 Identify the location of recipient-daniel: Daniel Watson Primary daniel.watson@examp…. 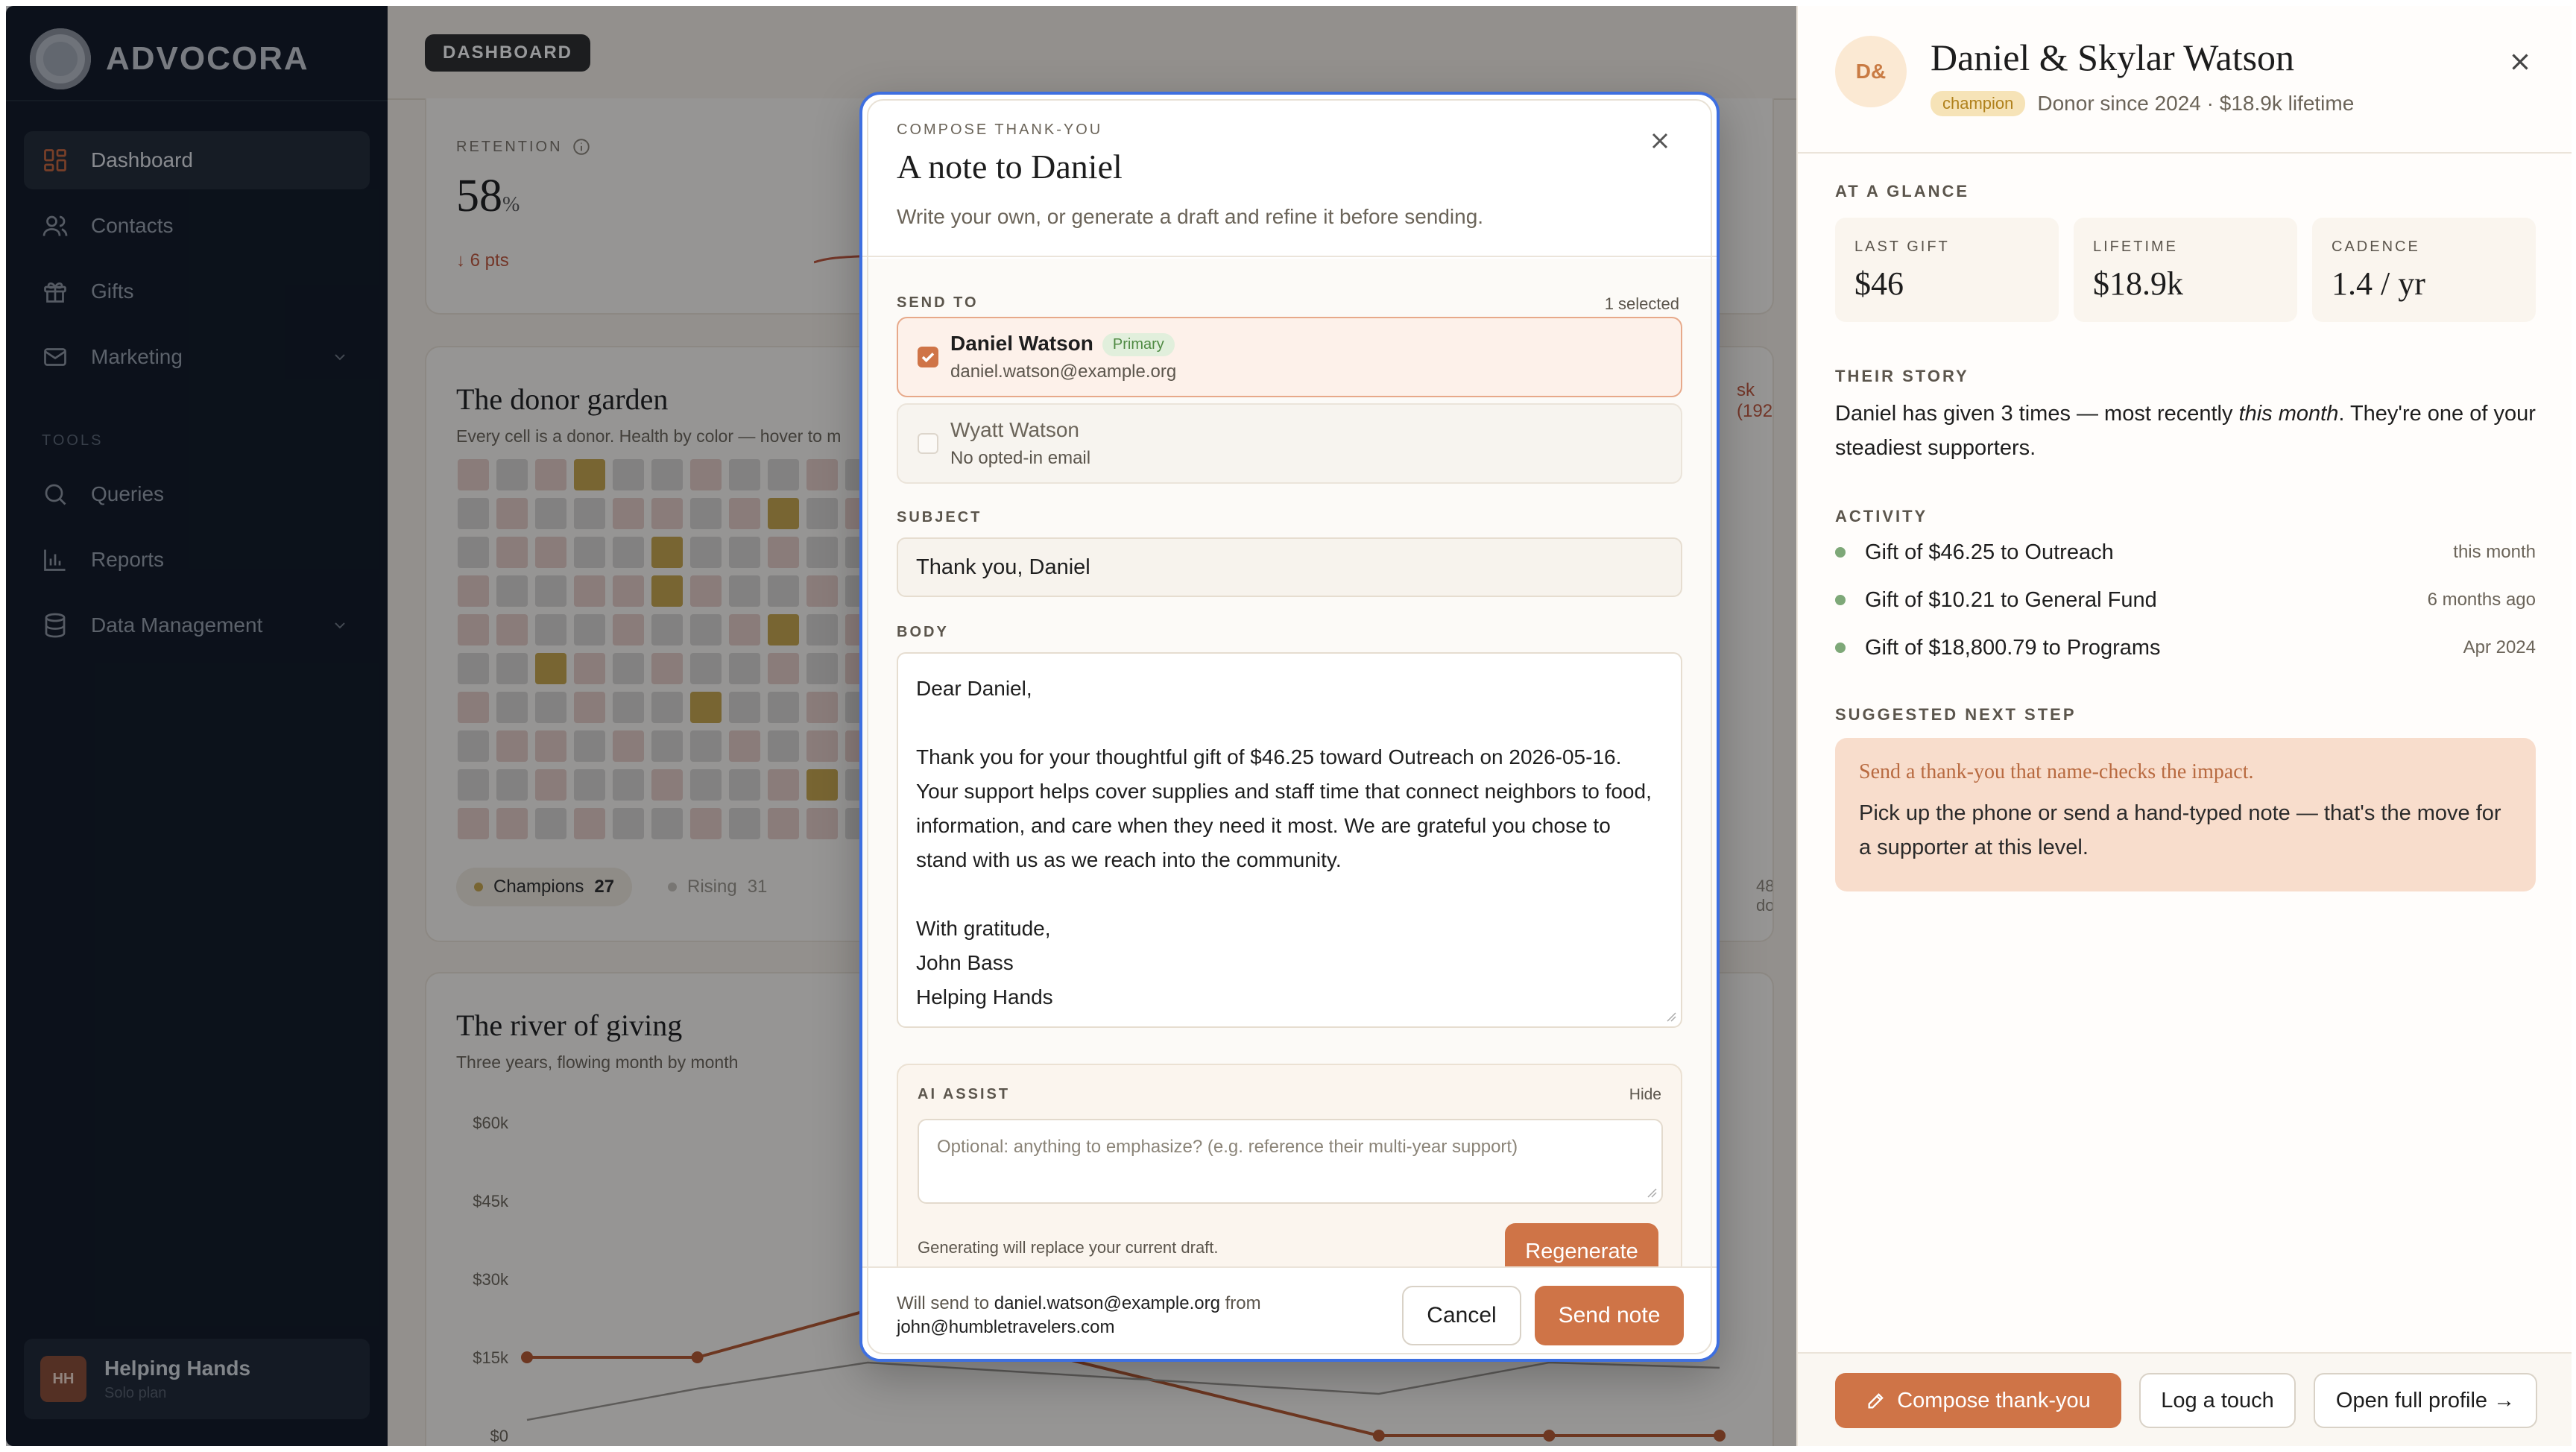
(1289, 357).